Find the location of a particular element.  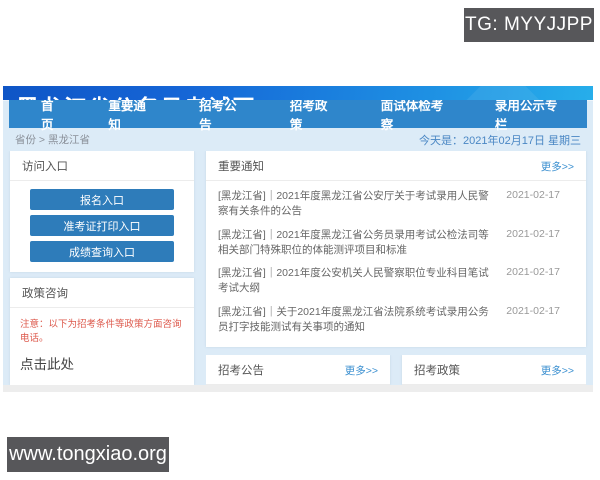

announcements-card-title: 招考公告 is located at coordinates (241, 371).